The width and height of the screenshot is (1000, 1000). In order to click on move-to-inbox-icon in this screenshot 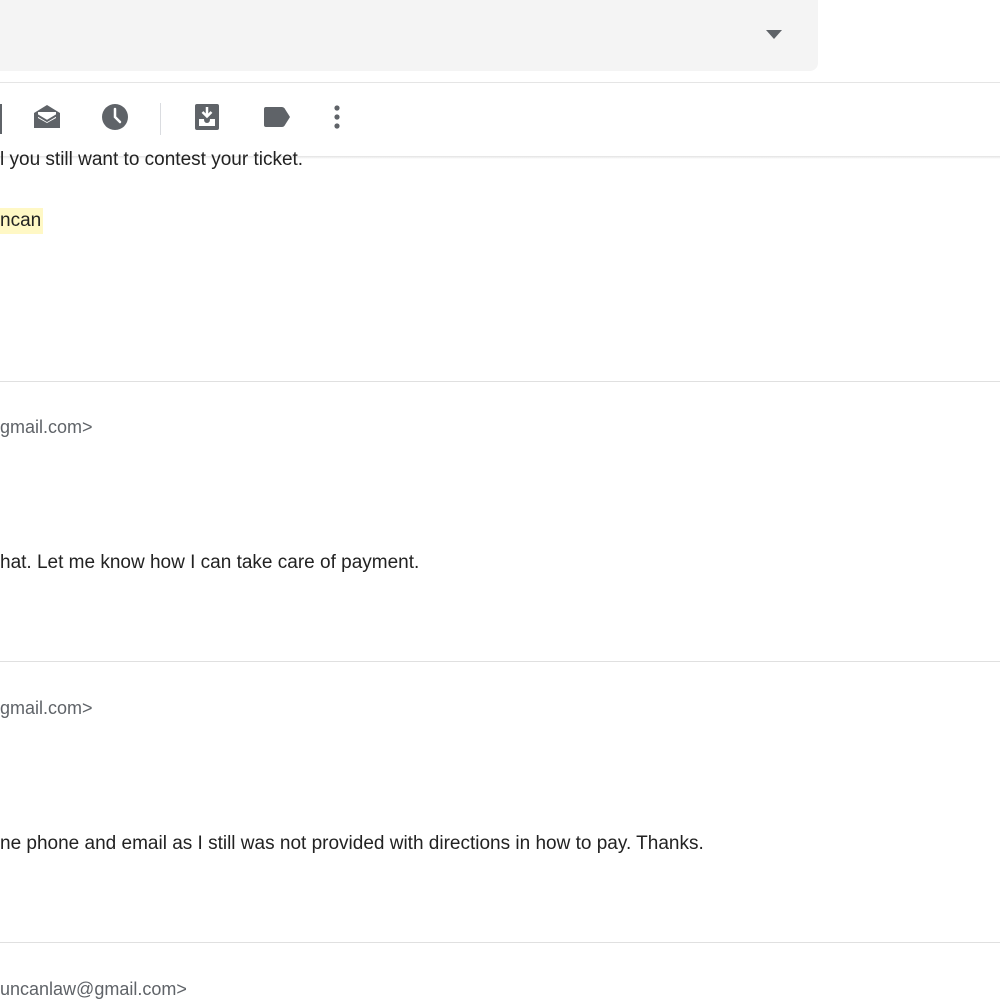, I will do `click(207, 119)`.